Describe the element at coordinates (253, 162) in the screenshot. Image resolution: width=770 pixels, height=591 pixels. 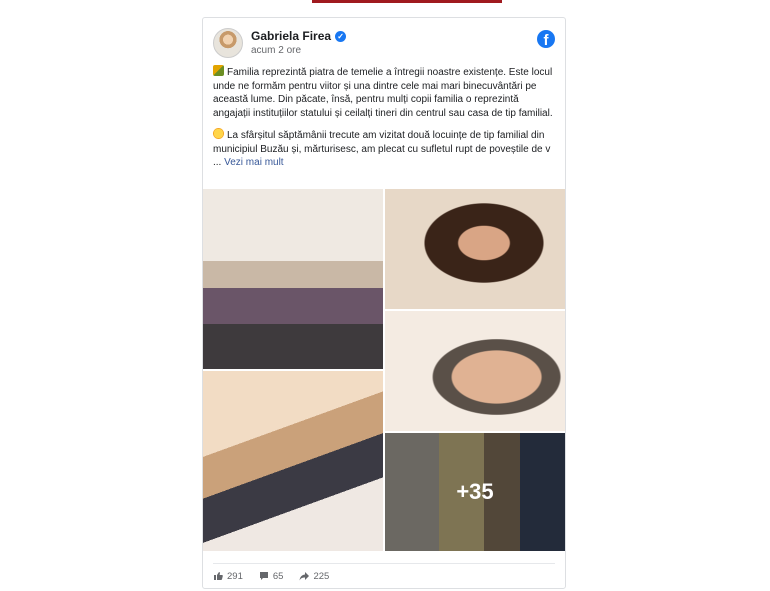
I see `see-more-link: Vezi mai mult` at that location.